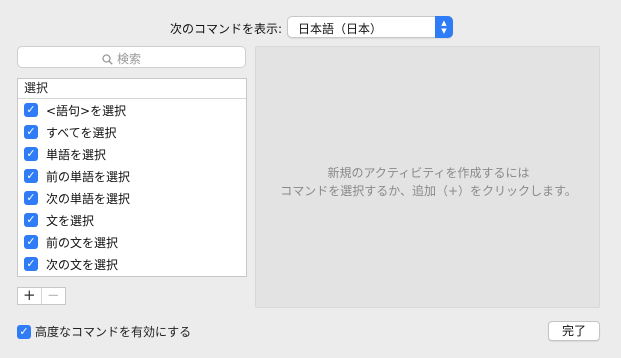  I want to click on command-filter-bar: 次のコマンドを表示: 日本語（日本） ▲ ▼, so click(310, 27).